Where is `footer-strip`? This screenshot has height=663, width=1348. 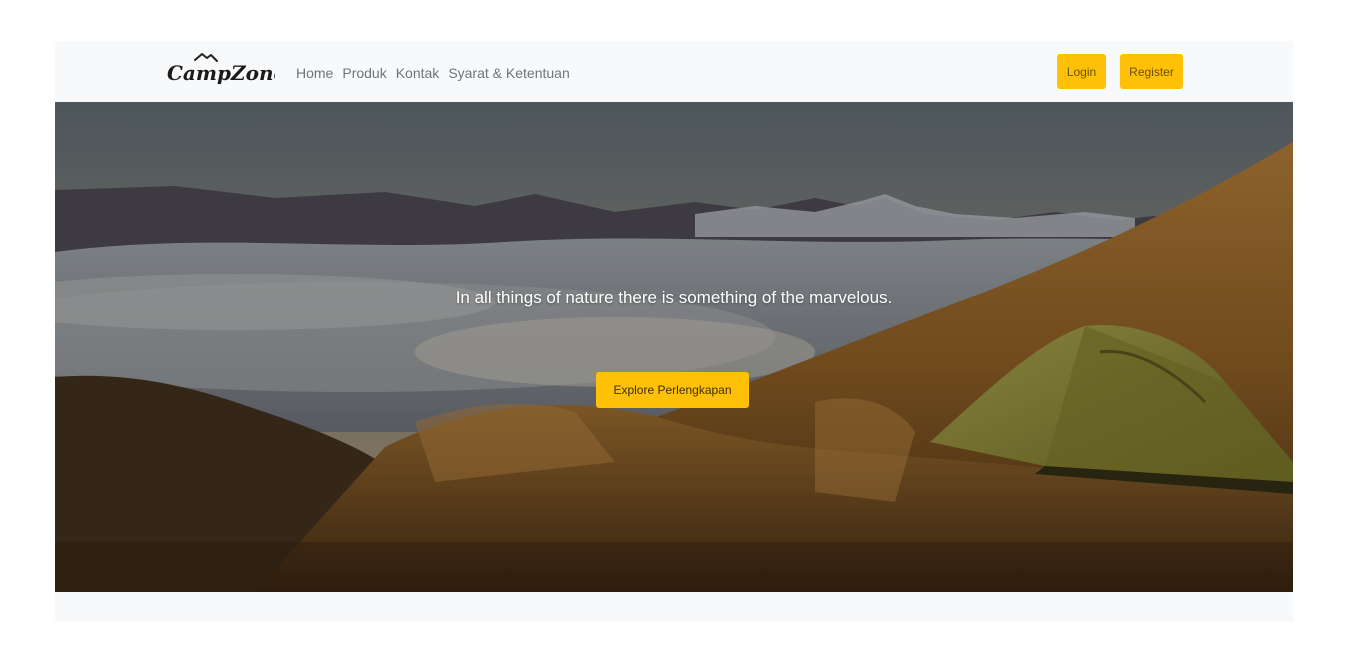
footer-strip is located at coordinates (674, 607).